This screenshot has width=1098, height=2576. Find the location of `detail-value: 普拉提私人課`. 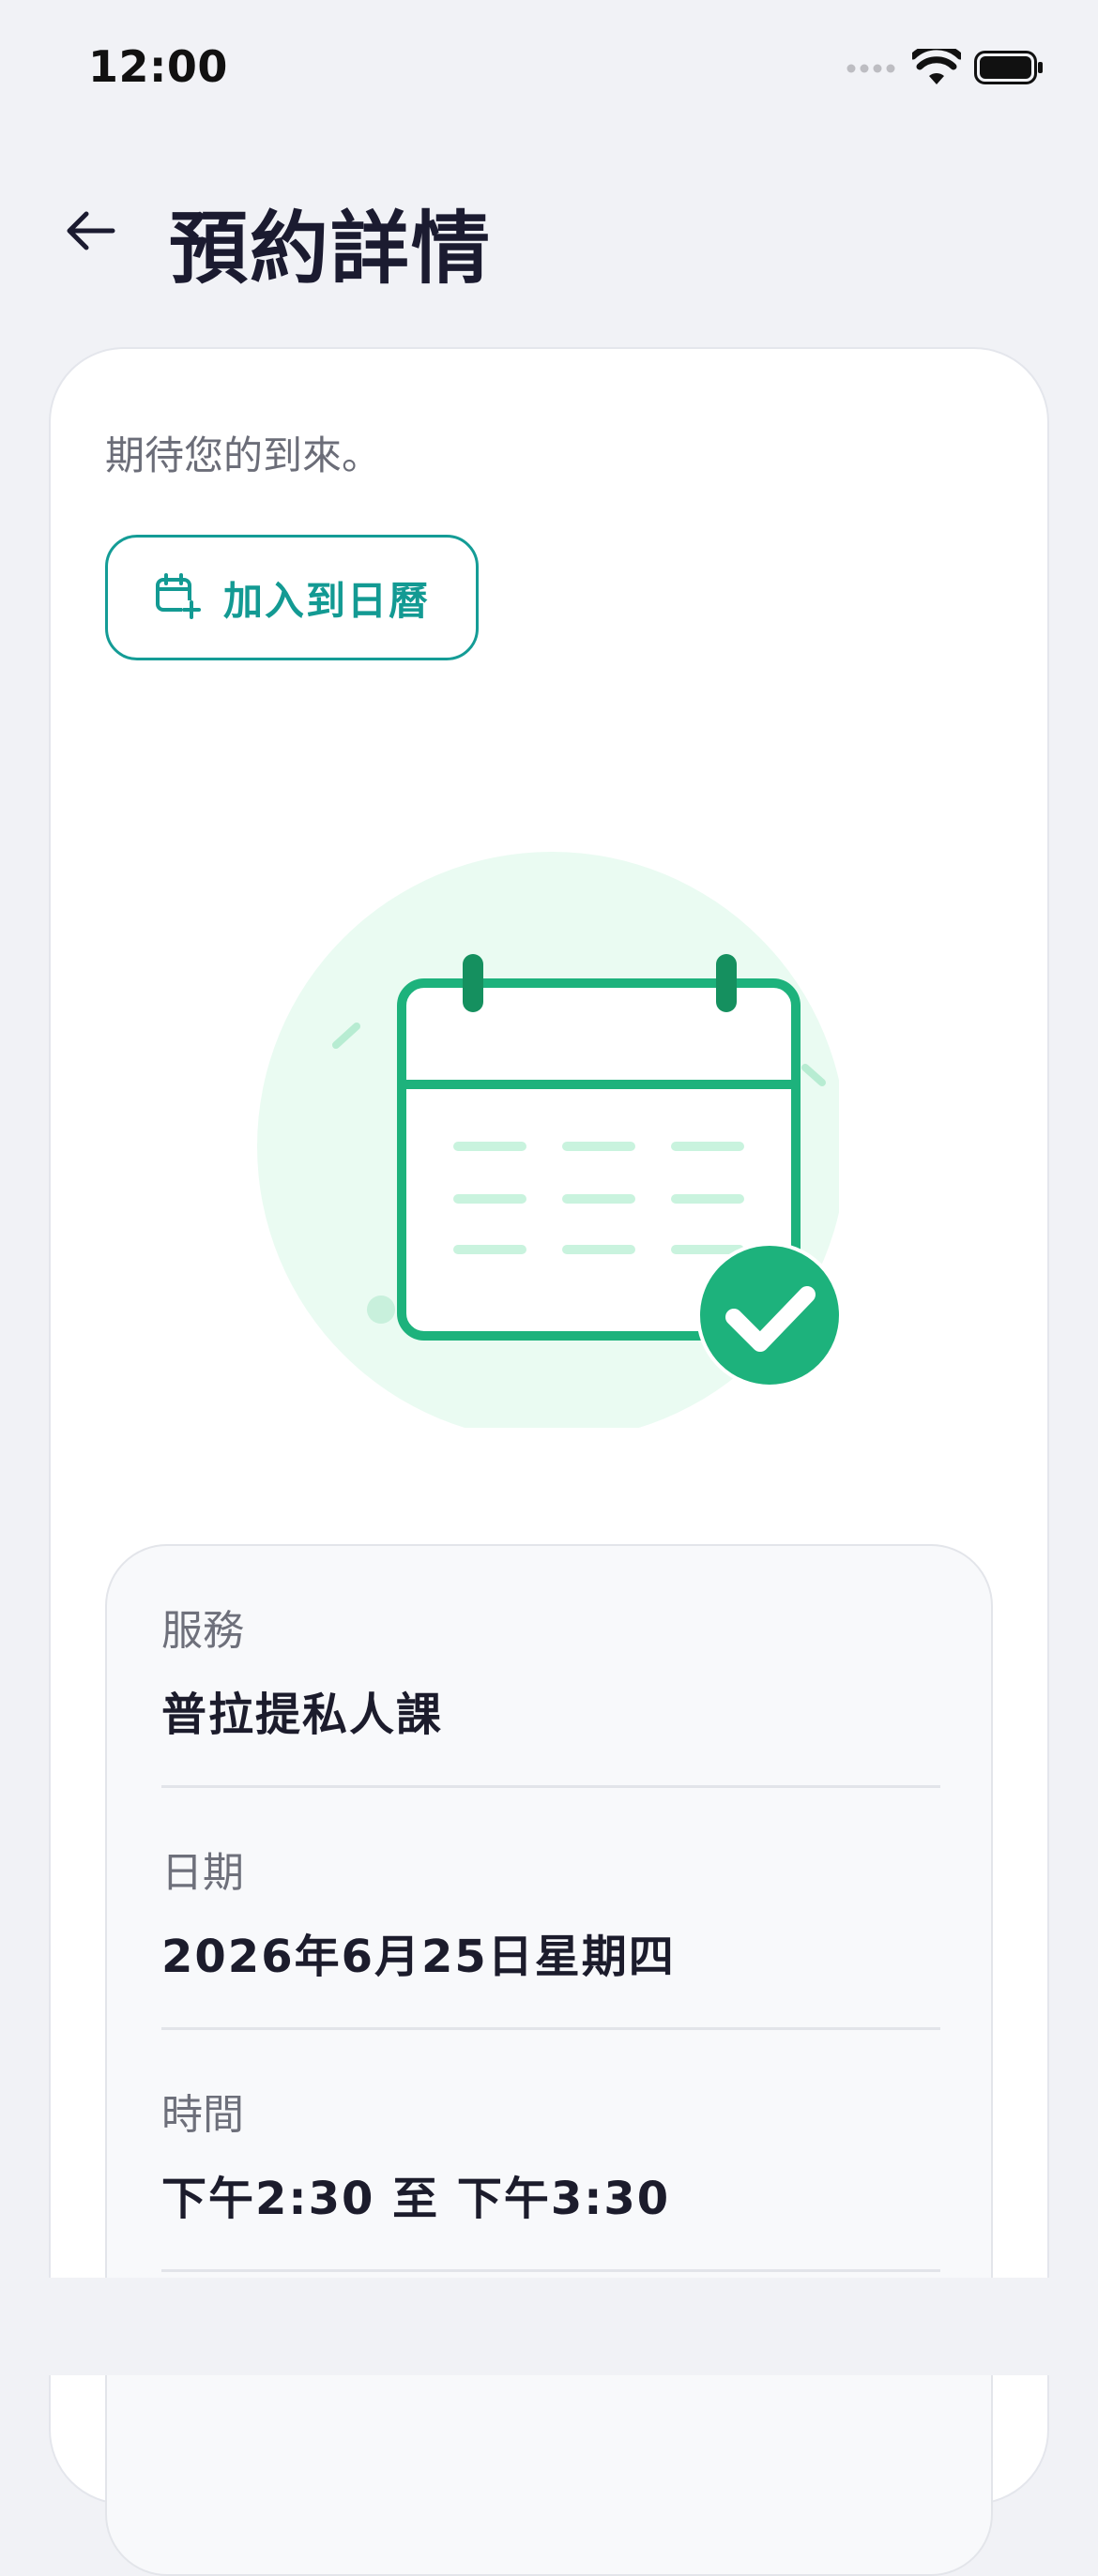

detail-value: 普拉提私人課 is located at coordinates (302, 1715).